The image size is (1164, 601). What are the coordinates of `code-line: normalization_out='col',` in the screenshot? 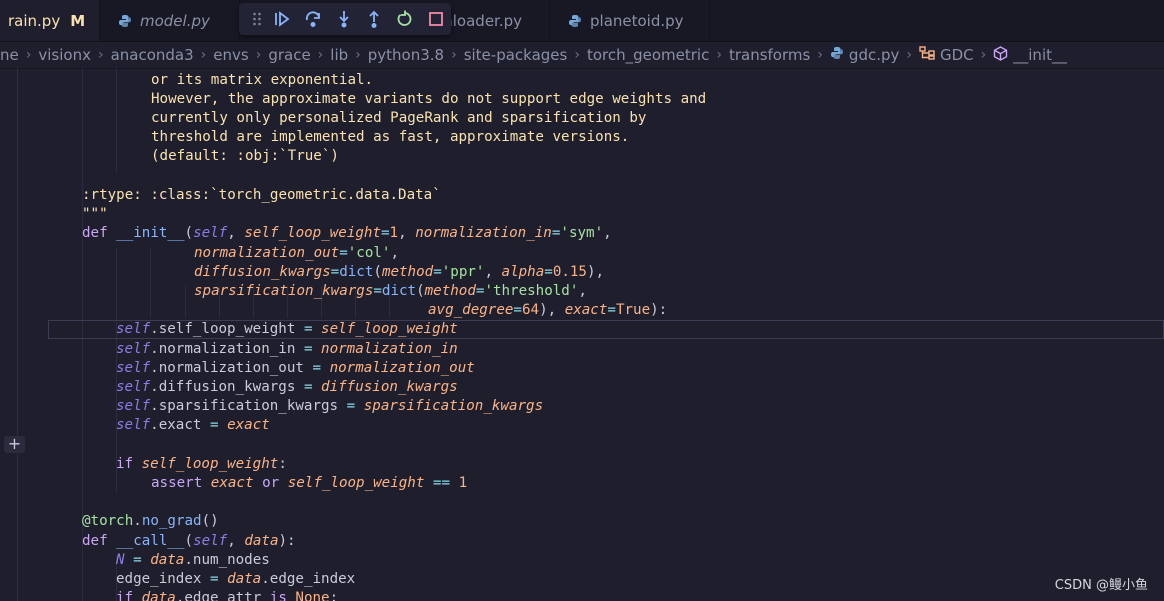 It's located at (297, 253).